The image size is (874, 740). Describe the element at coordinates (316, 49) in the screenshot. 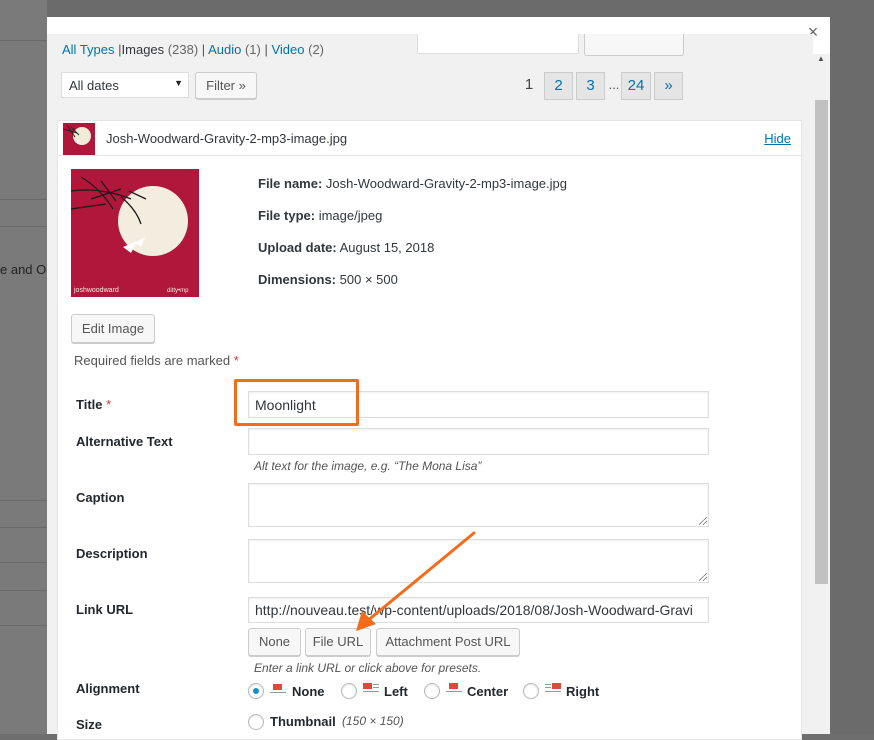

I see `video-count: (2)` at that location.